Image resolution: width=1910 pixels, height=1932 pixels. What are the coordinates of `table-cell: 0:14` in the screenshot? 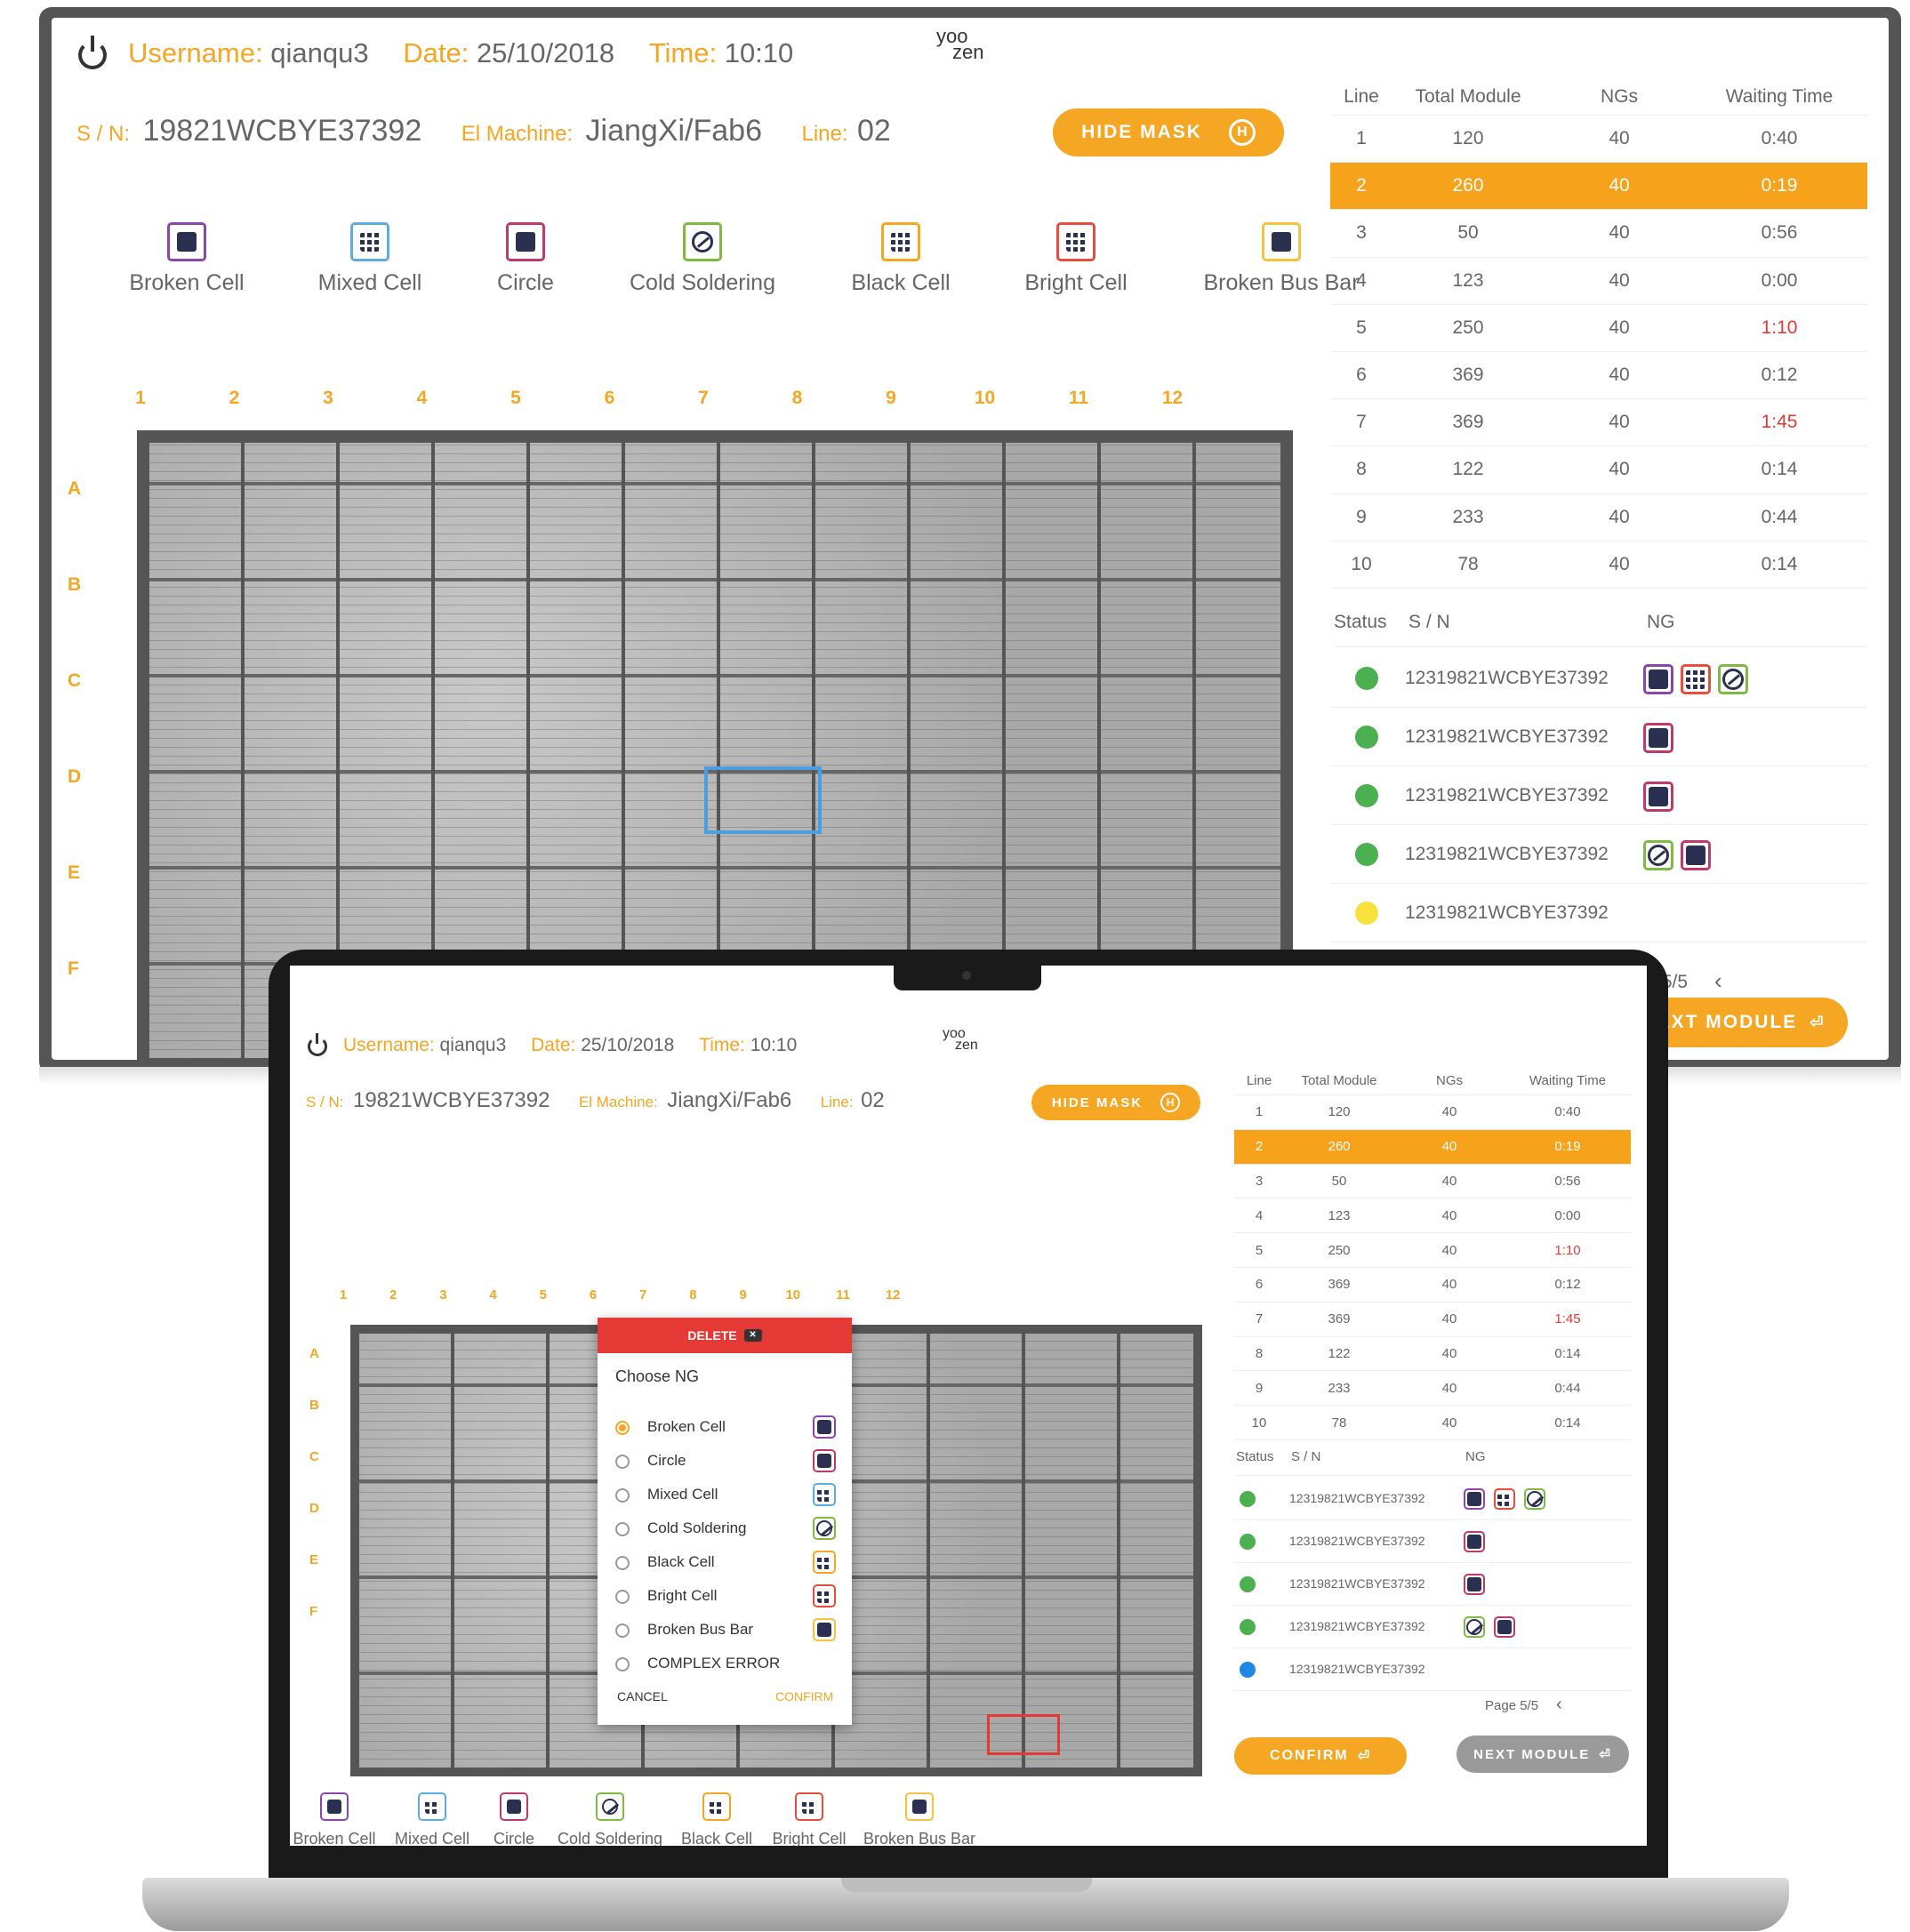 It's located at (1780, 470).